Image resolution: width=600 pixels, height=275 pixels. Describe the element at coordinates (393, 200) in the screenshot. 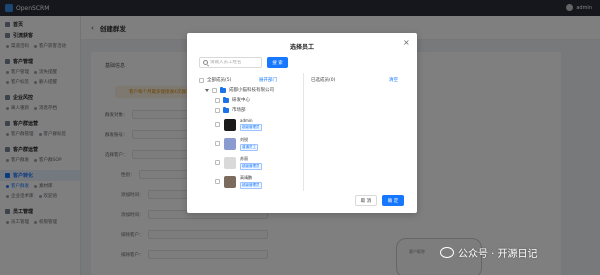

I see `confirm-button: 确 定` at that location.